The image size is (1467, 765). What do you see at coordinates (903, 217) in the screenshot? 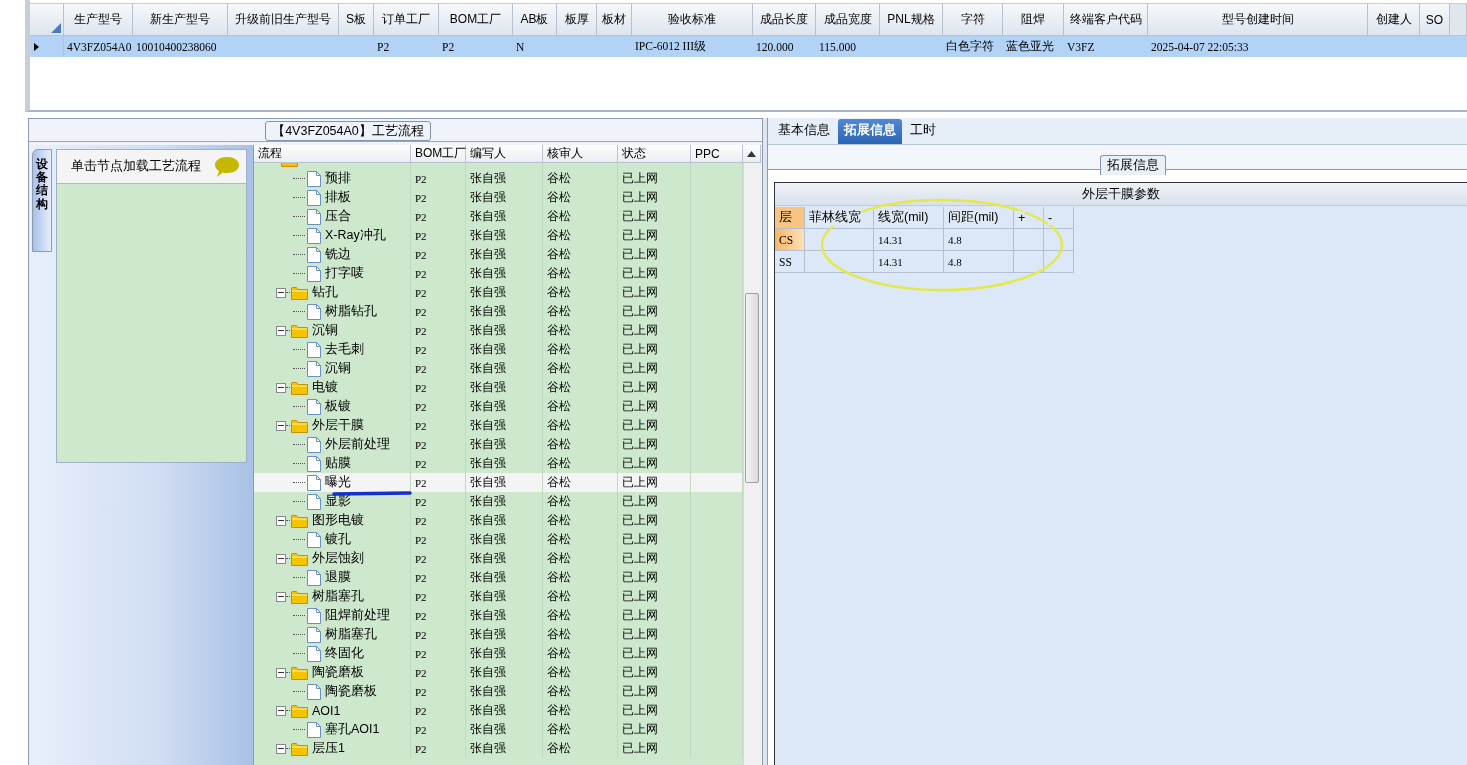
I see `column-header: 线宽(mil)` at bounding box center [903, 217].